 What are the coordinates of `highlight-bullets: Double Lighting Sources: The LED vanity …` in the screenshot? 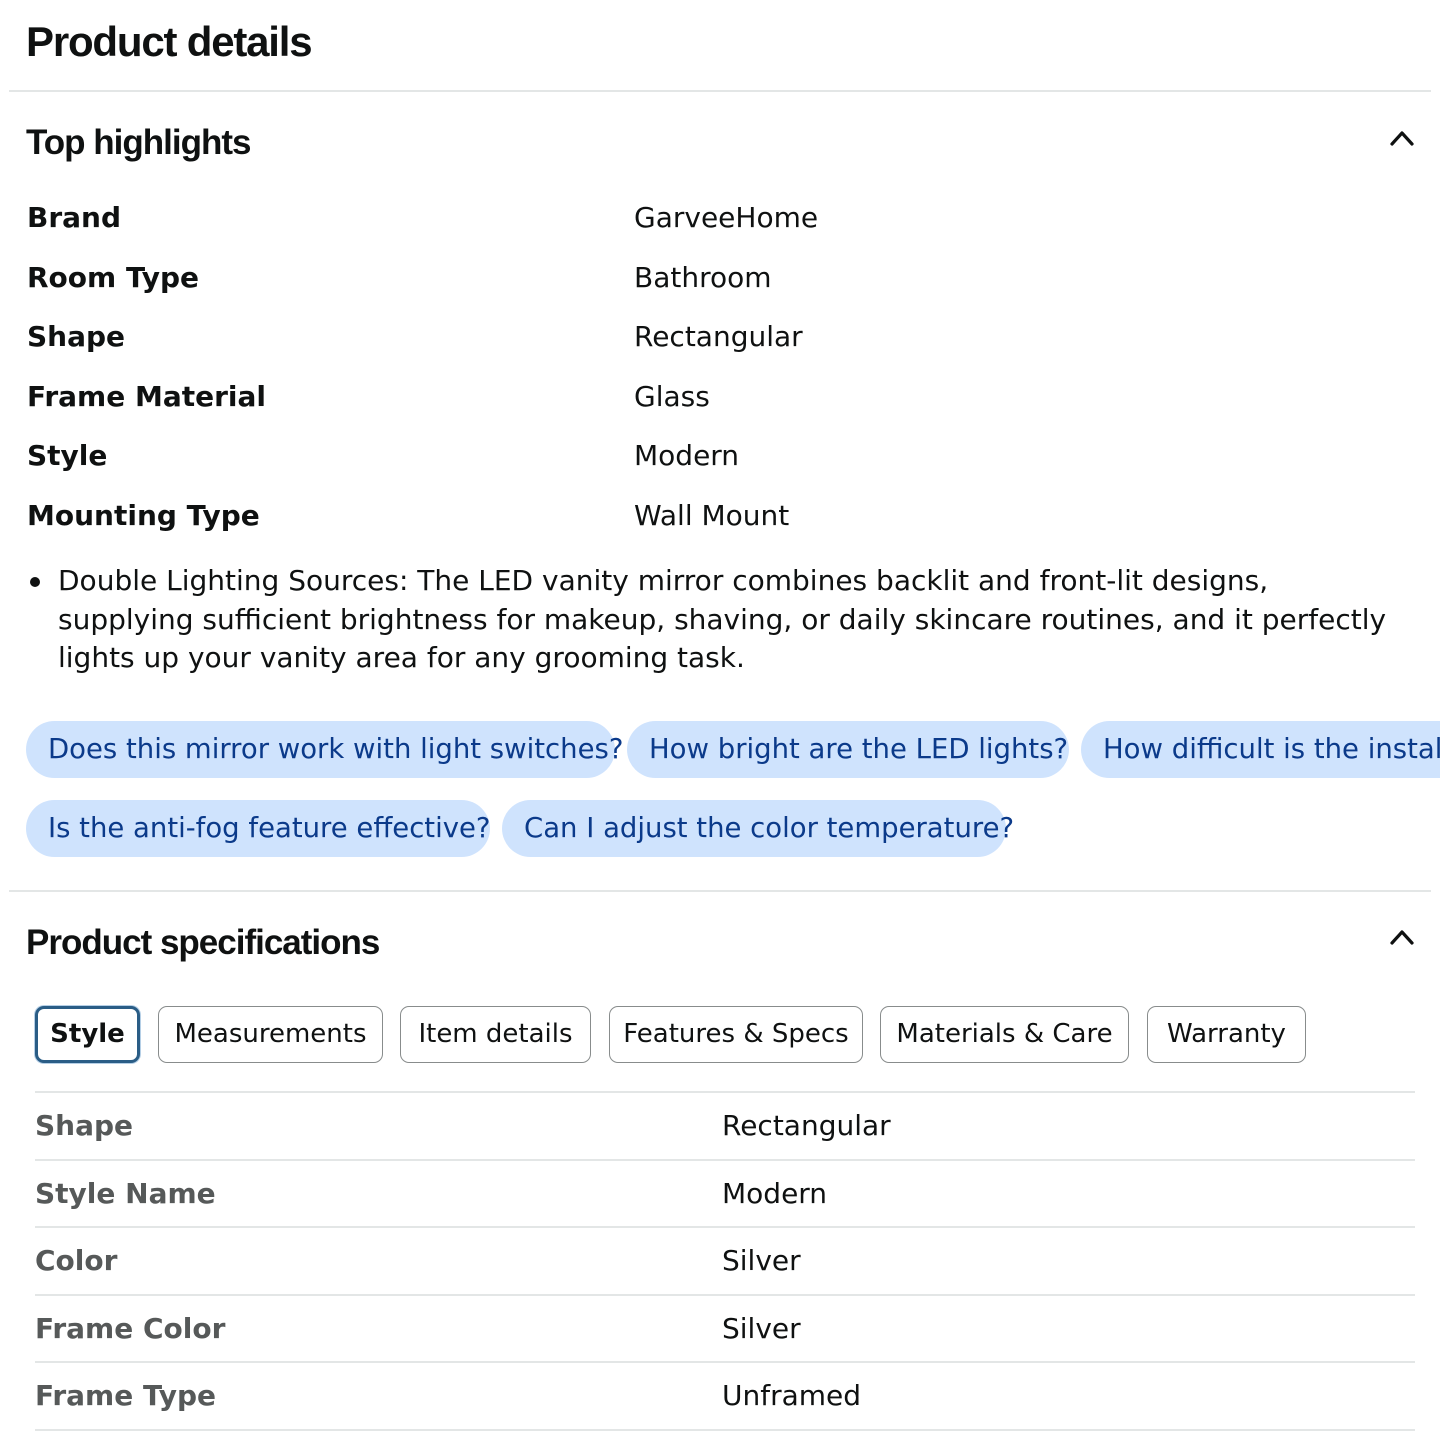 It's located at (719, 620).